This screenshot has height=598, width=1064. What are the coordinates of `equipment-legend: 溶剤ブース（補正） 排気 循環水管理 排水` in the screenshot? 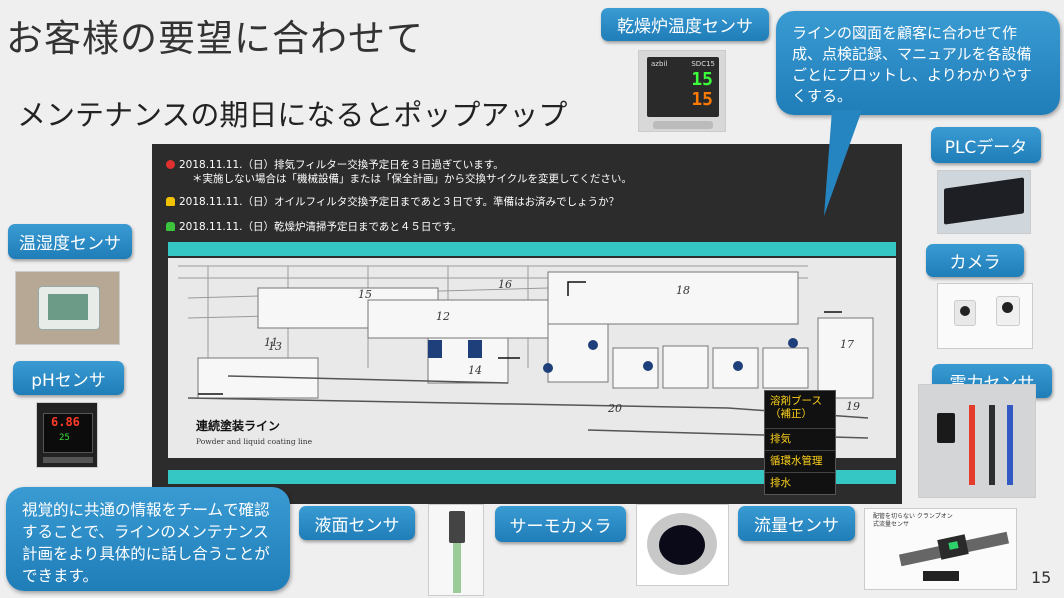 It's located at (800, 442).